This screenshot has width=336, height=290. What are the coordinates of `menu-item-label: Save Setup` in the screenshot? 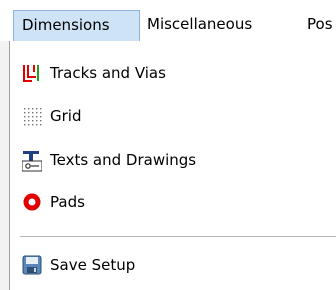 It's located at (93, 265).